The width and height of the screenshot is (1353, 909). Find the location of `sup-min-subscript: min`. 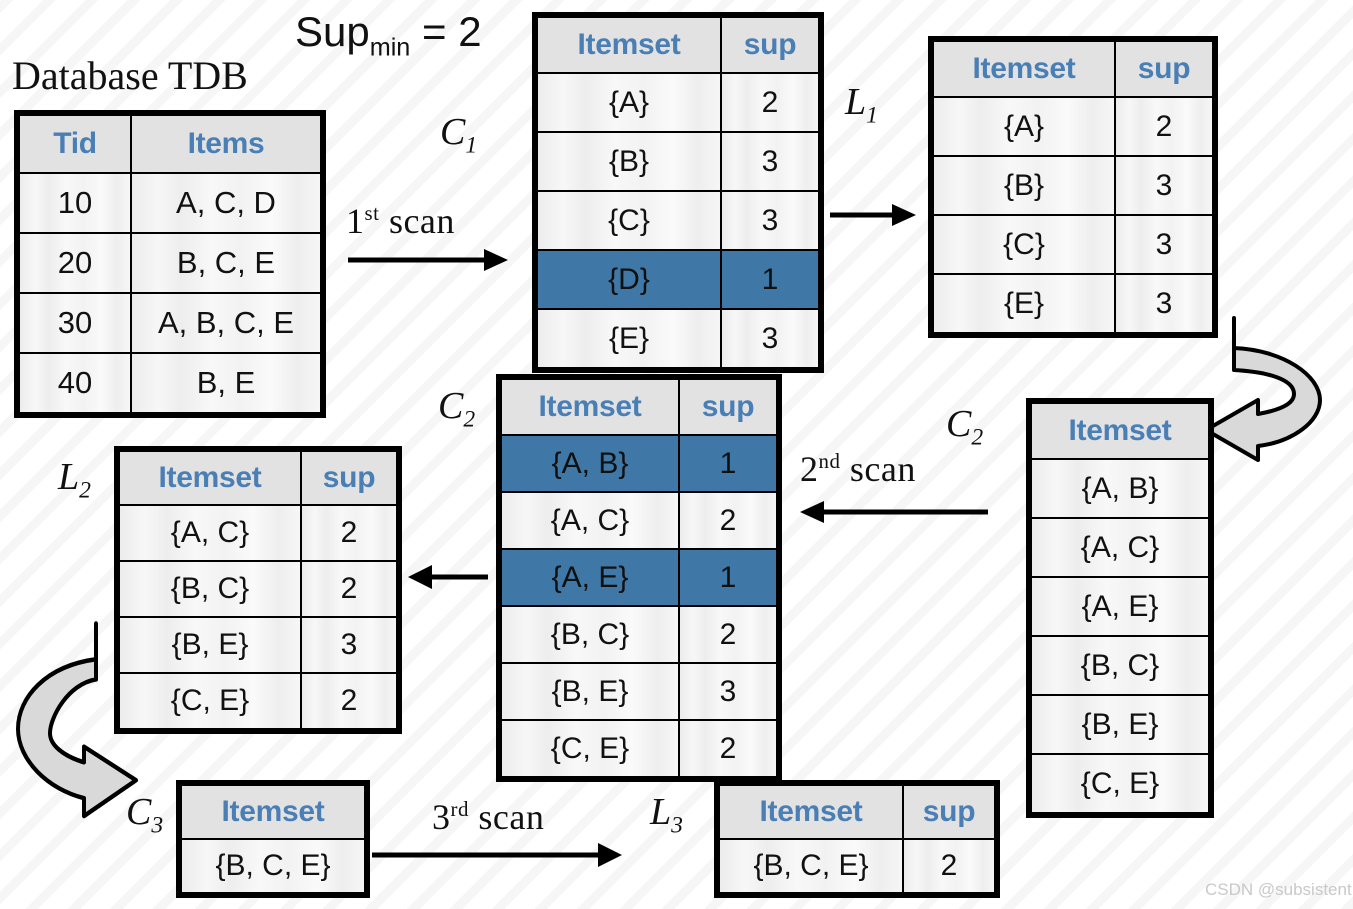

sup-min-subscript: min is located at coordinates (390, 47).